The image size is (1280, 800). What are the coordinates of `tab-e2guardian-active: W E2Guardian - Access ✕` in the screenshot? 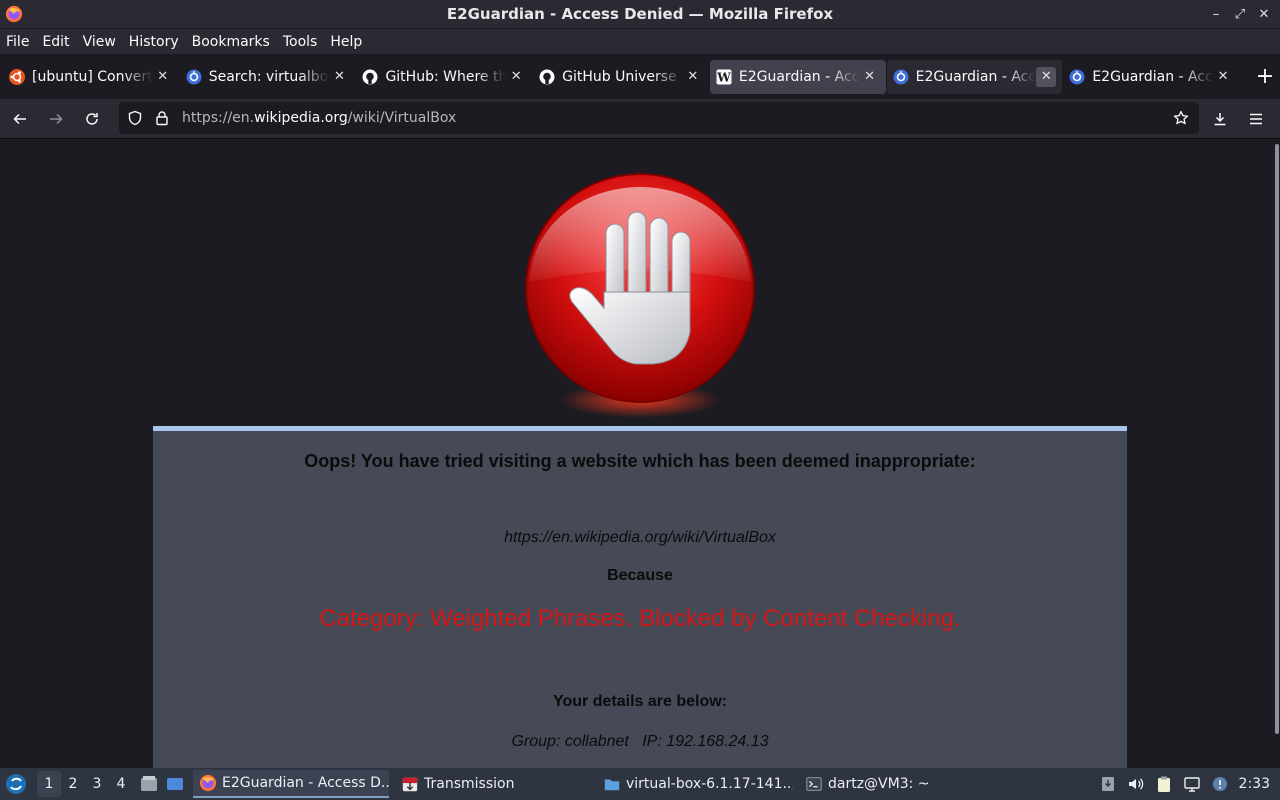 It's located at (797, 76).